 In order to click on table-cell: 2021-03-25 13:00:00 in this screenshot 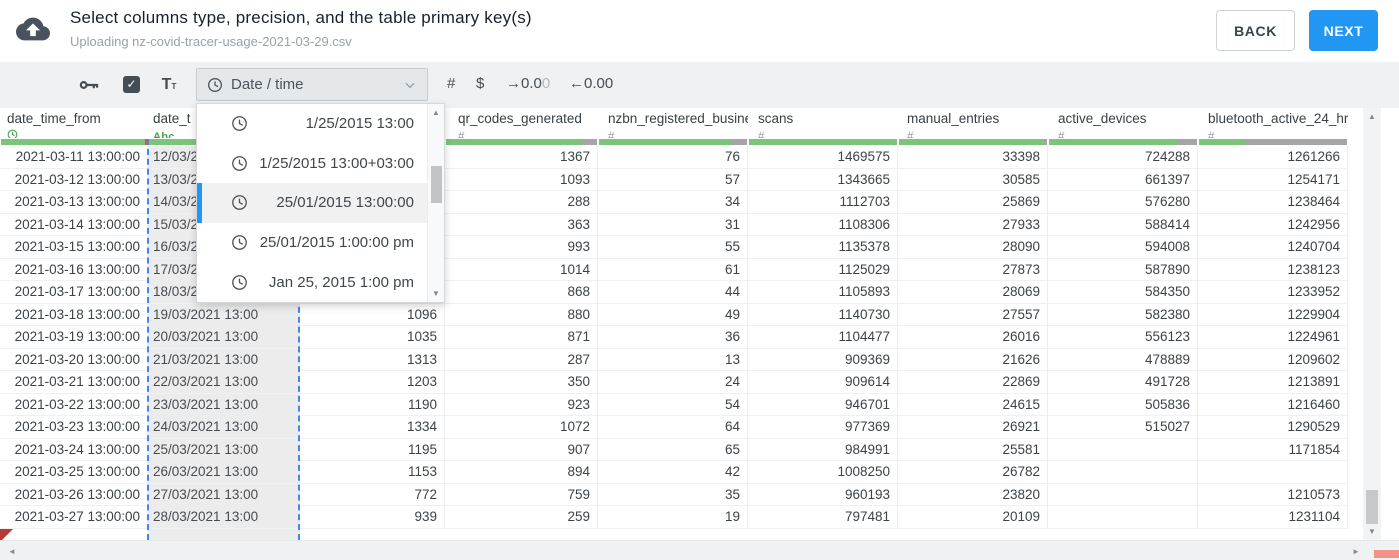, I will do `click(74, 472)`.